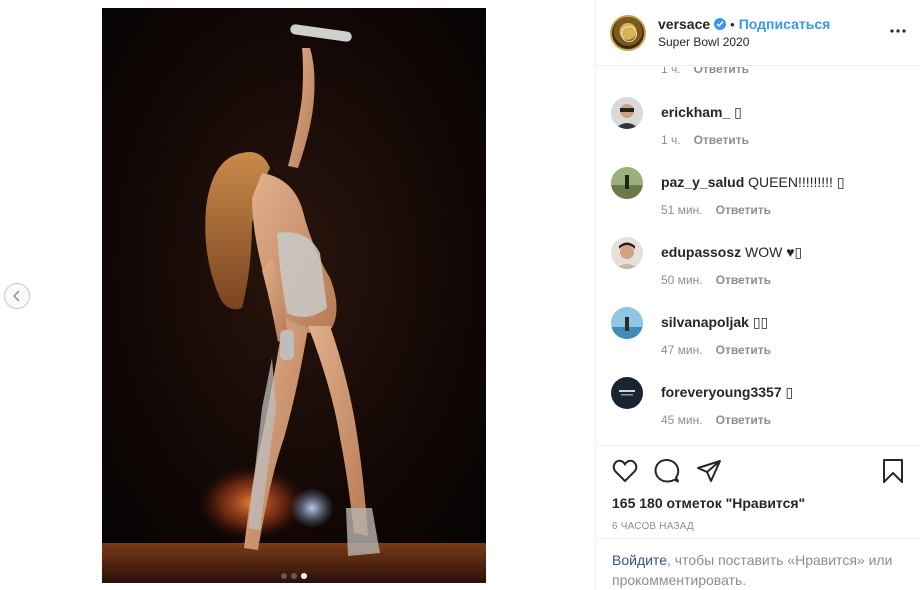  I want to click on comment-text-line: paz_y_salud QUEEN!!!!!!!!! ▯, so click(785, 182).